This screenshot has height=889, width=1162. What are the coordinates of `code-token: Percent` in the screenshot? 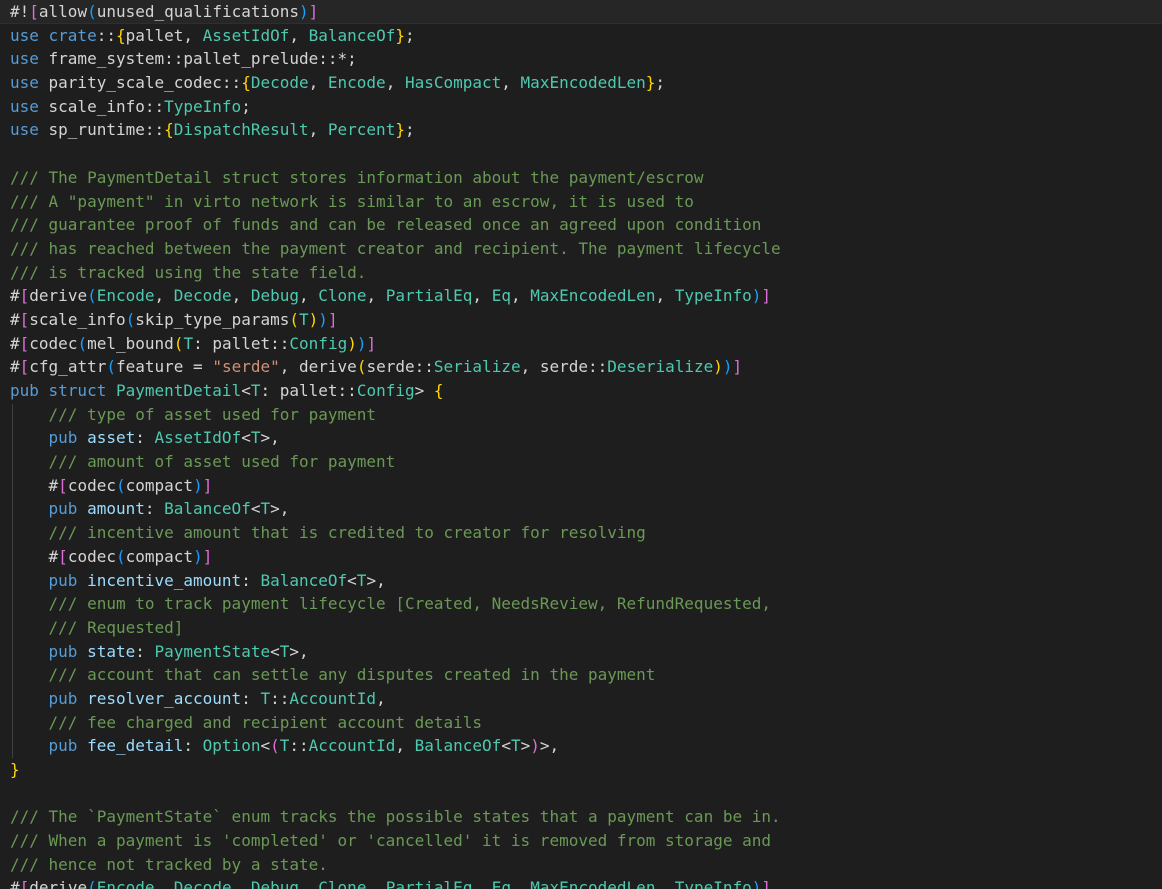 It's located at (361, 130).